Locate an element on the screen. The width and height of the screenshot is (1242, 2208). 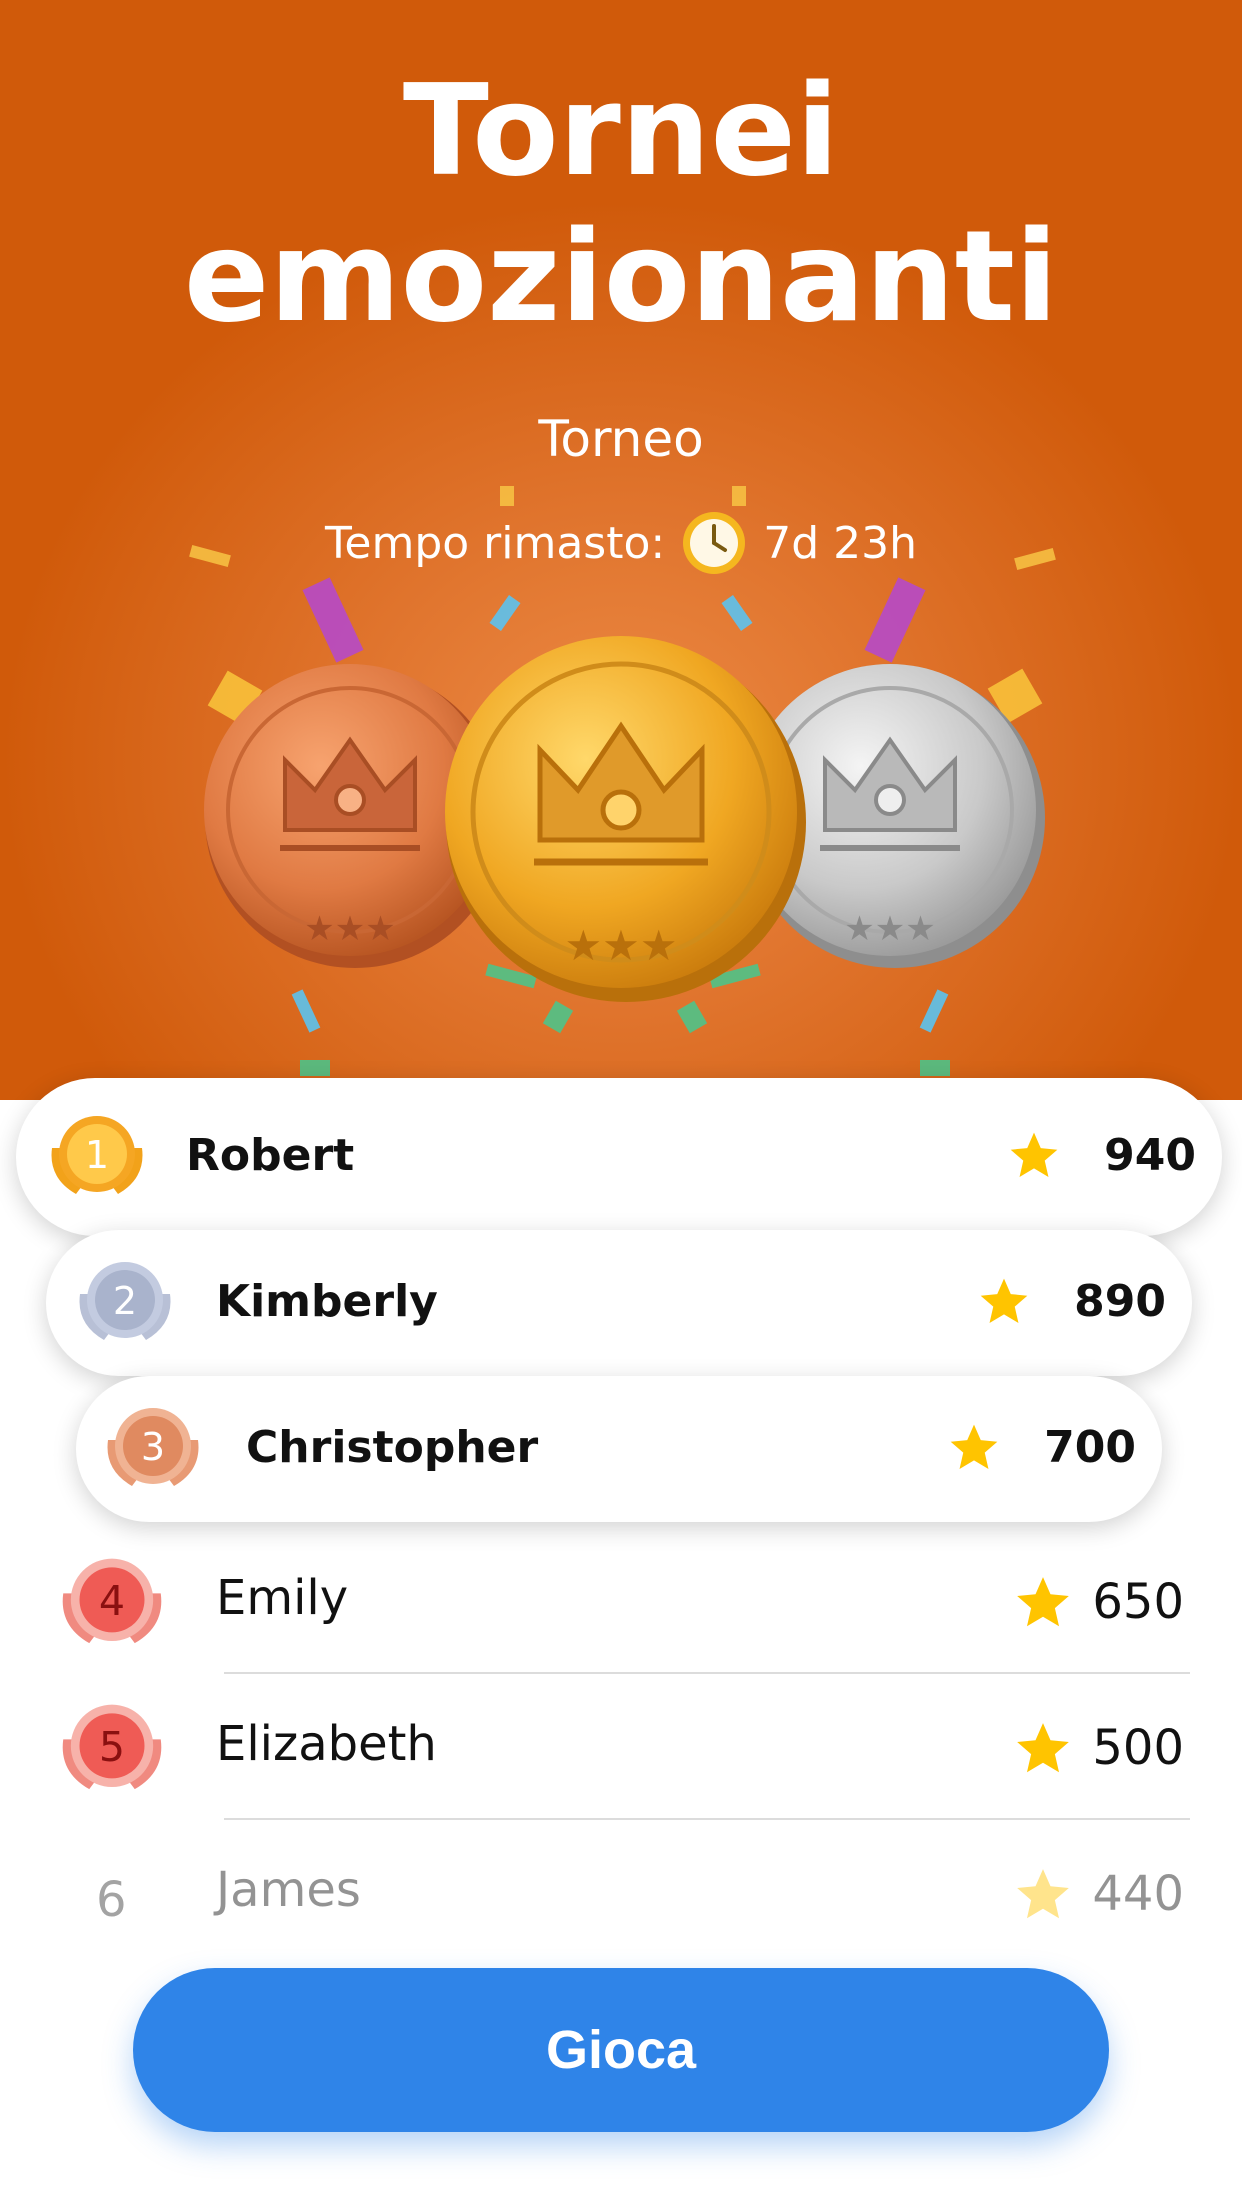
title-line-2: emozionanti is located at coordinates (621, 276).